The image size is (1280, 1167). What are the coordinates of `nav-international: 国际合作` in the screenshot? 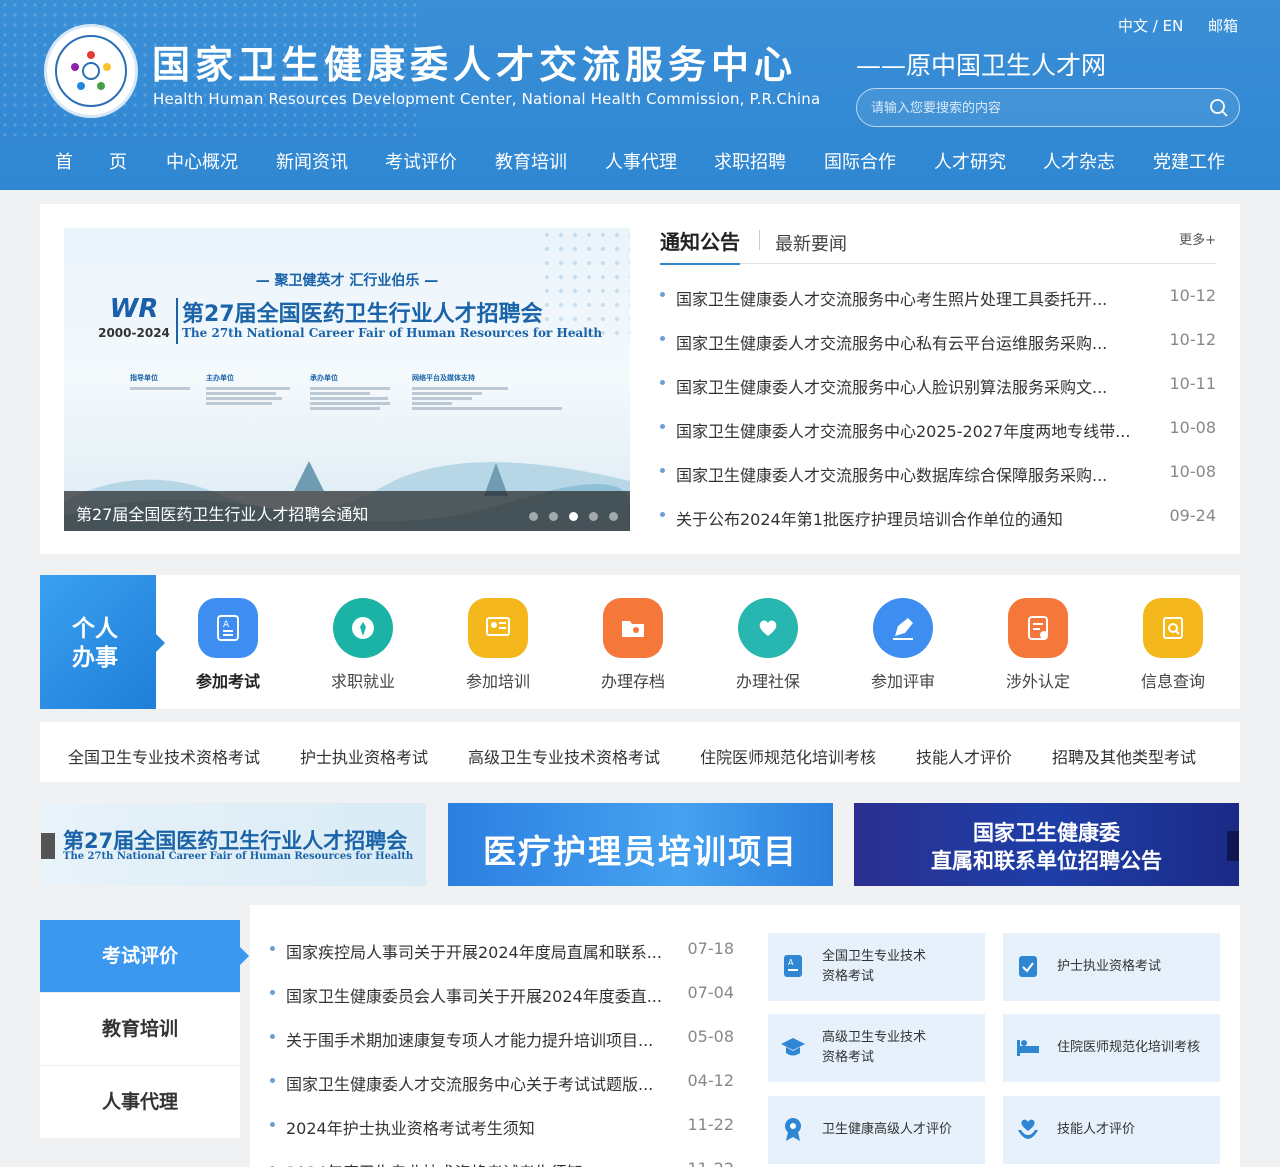 It's located at (860, 161).